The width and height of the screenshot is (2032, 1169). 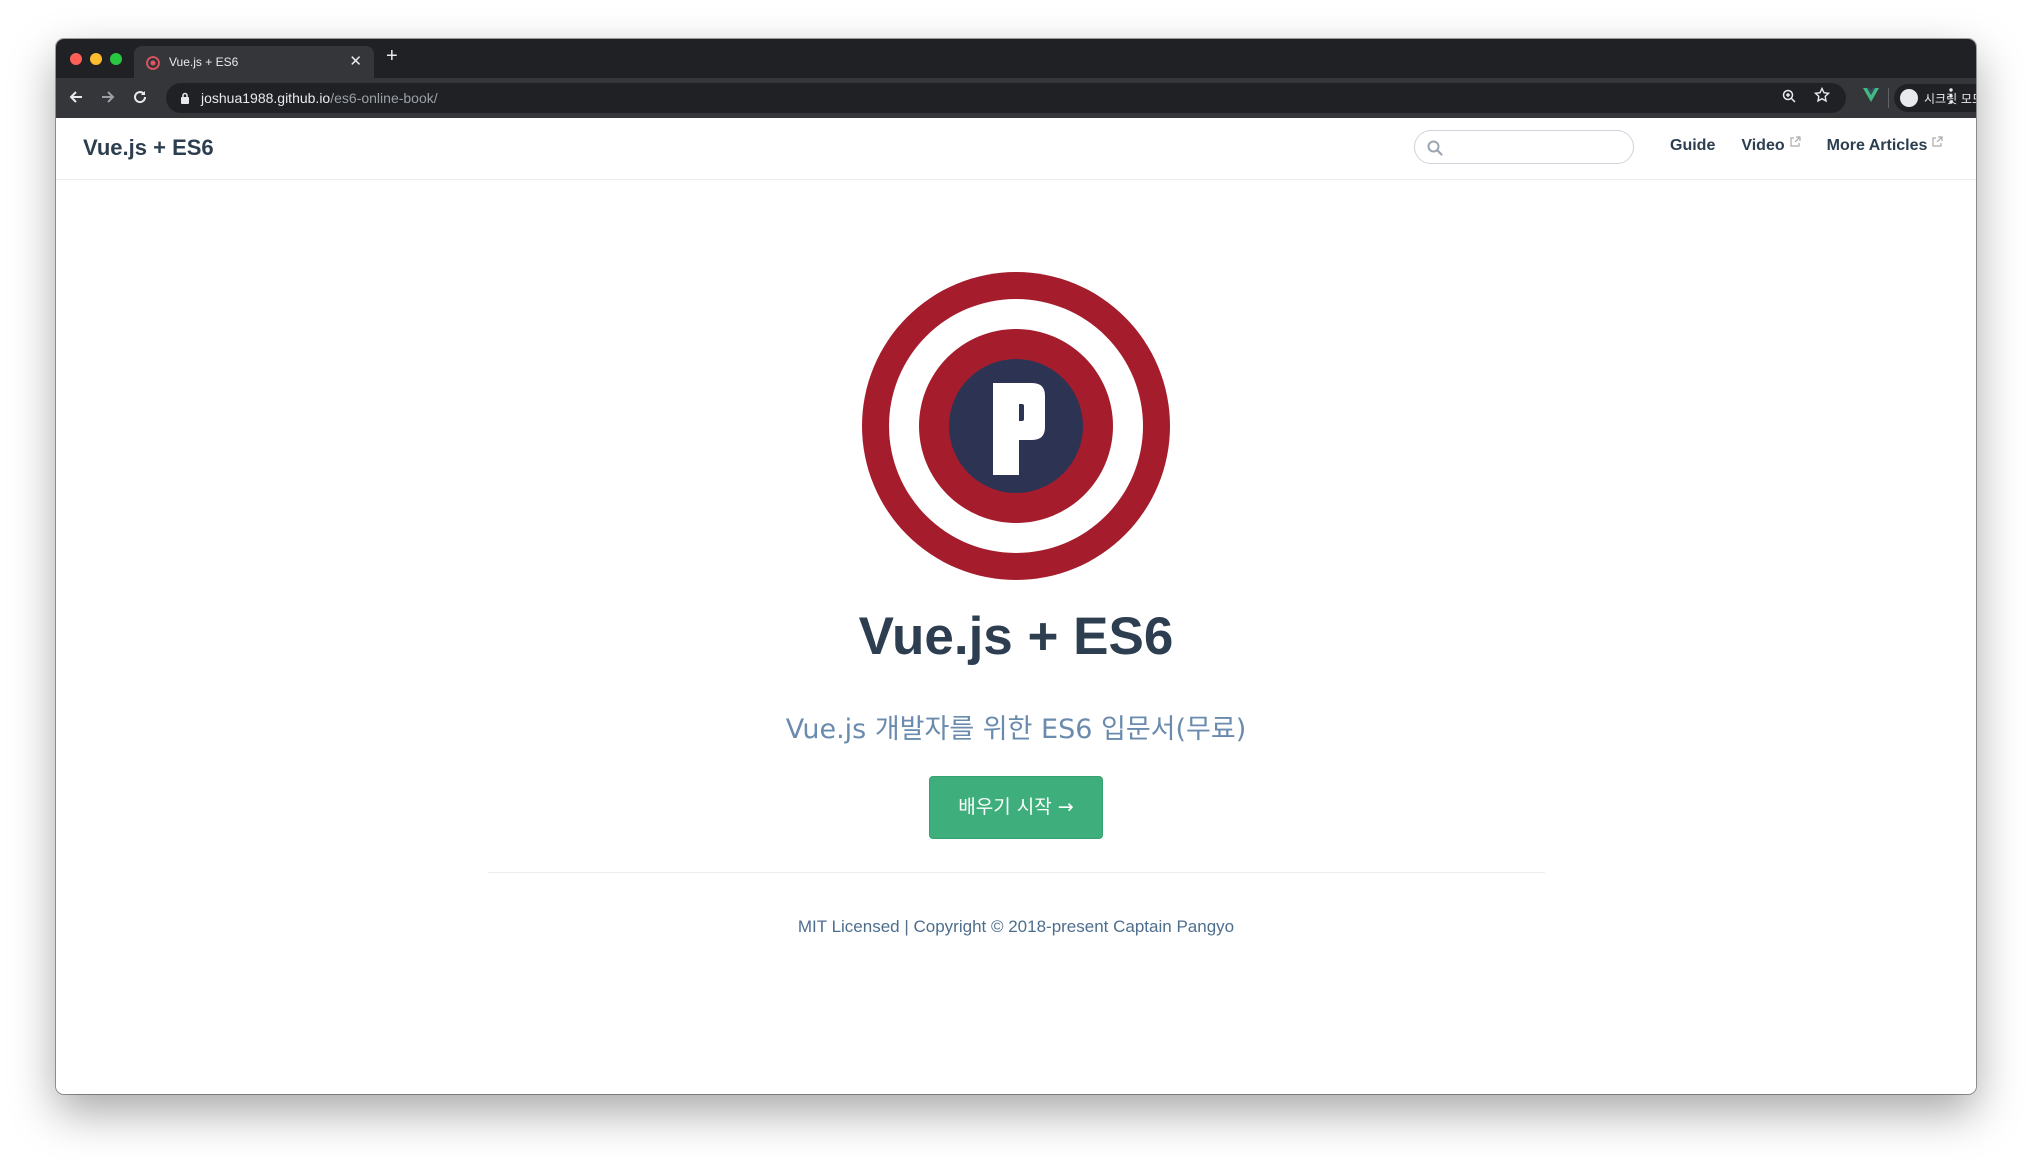 I want to click on nav-links: Guide Video More Articles, so click(x=1807, y=145).